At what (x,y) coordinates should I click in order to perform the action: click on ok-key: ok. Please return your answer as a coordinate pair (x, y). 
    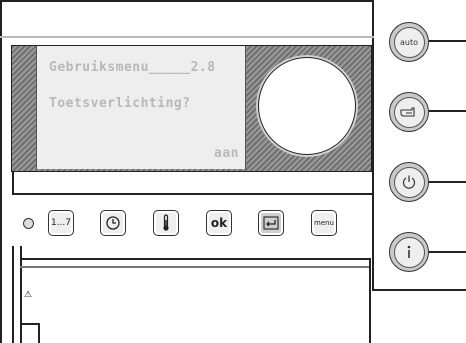
    Looking at the image, I should click on (219, 223).